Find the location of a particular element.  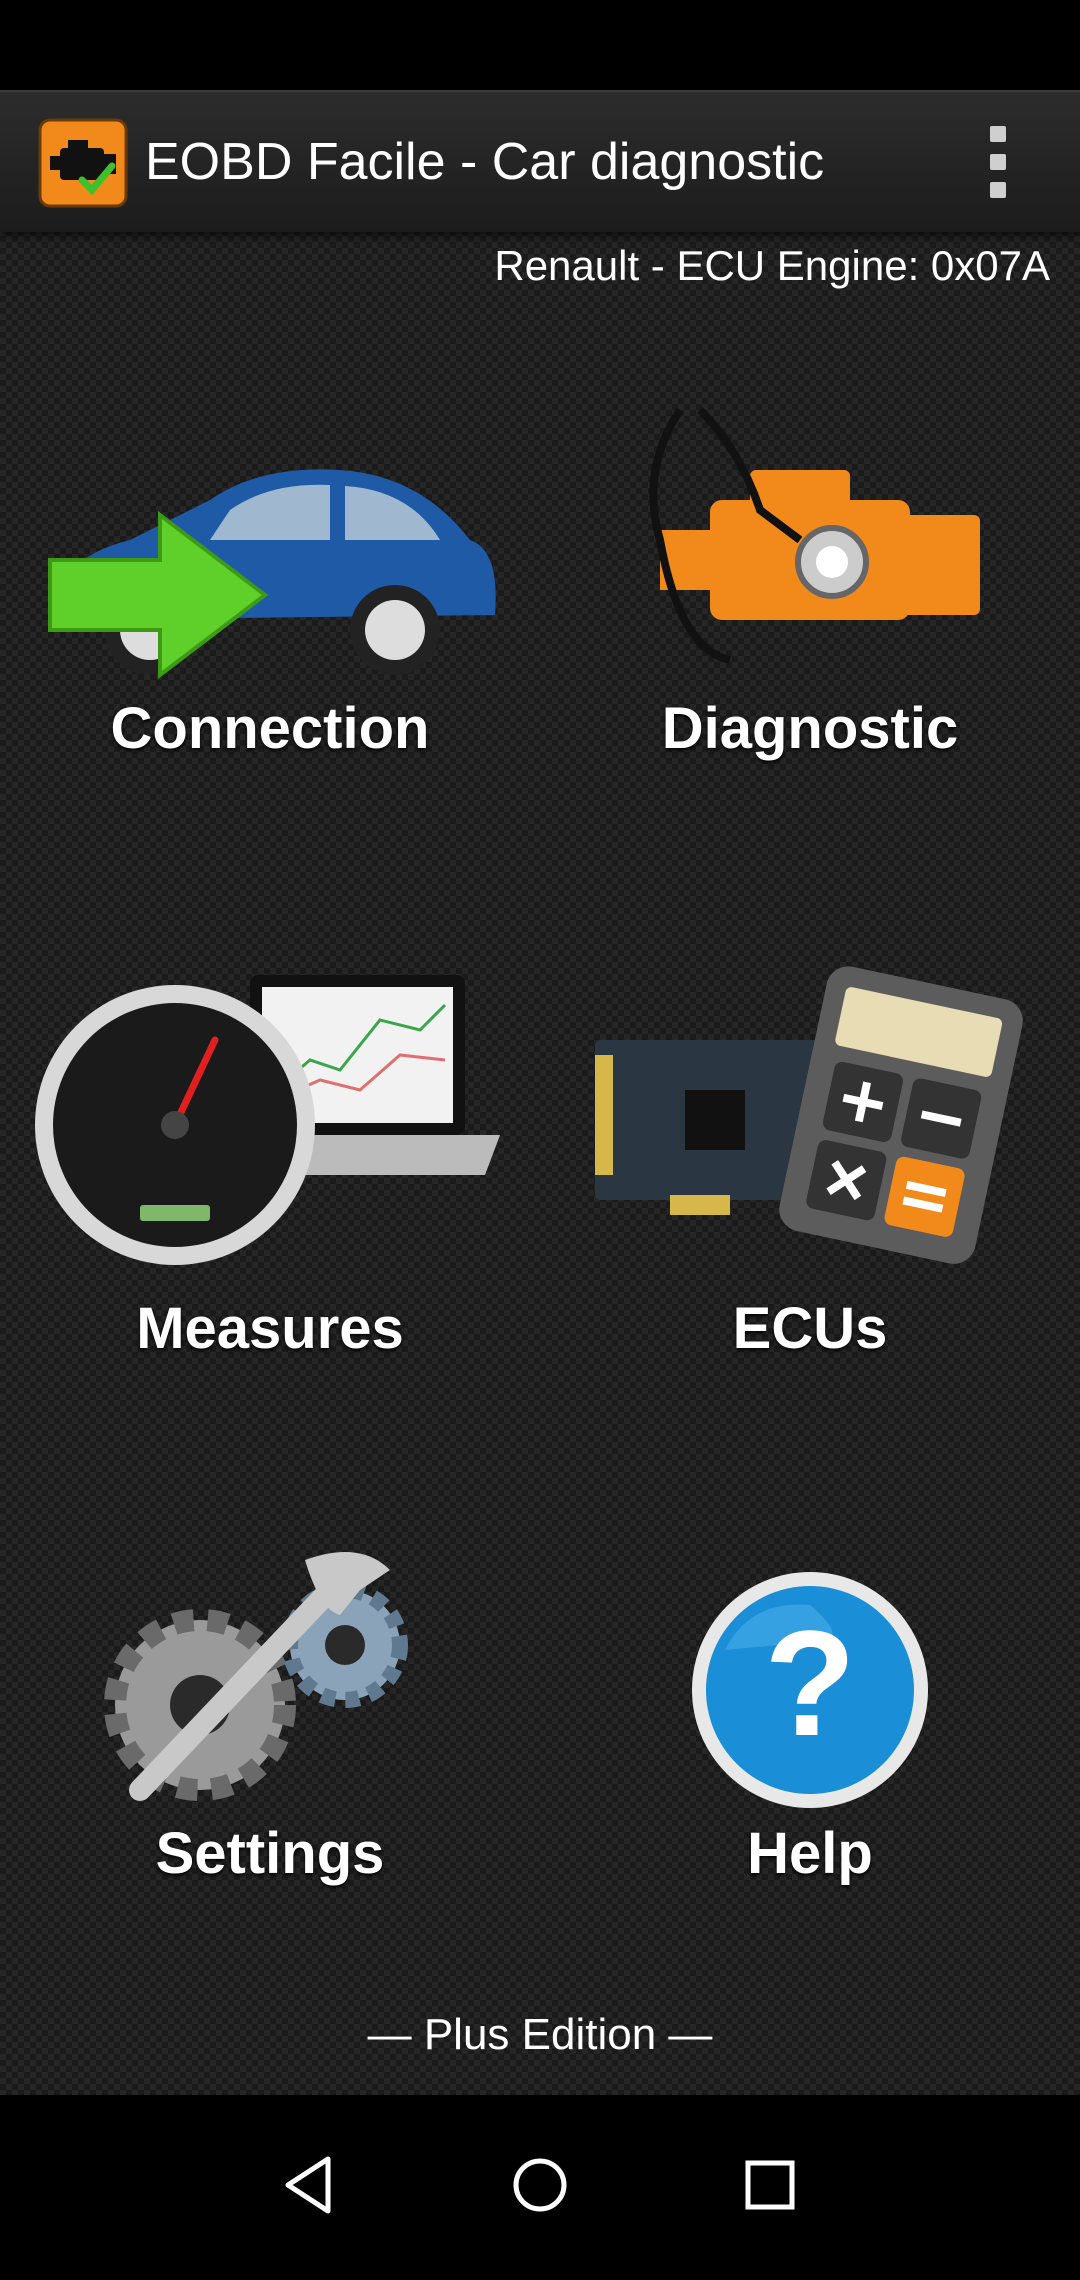

home-circle-icon is located at coordinates (540, 2185).